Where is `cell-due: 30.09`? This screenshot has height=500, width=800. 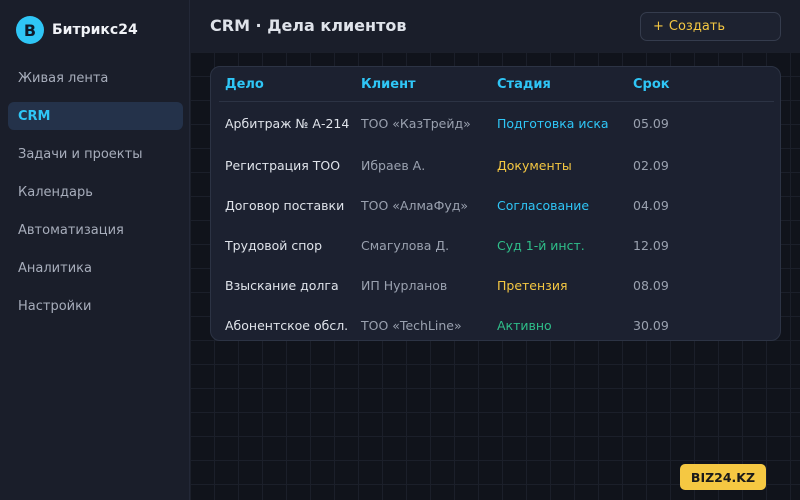 cell-due: 30.09 is located at coordinates (651, 325).